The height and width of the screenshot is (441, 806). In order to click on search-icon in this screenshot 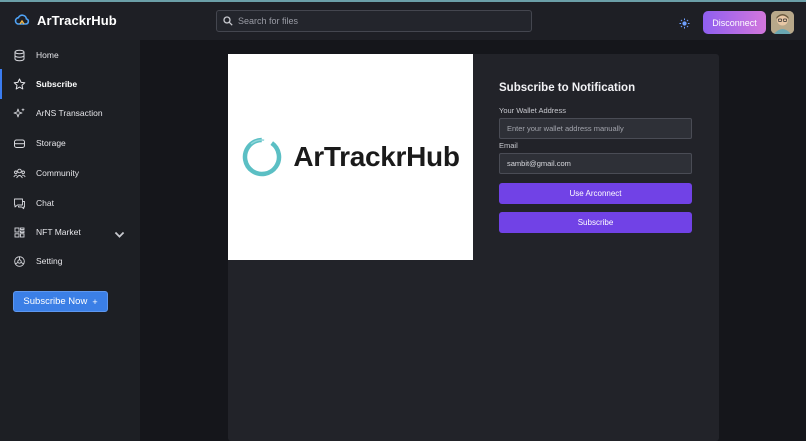, I will do `click(228, 21)`.